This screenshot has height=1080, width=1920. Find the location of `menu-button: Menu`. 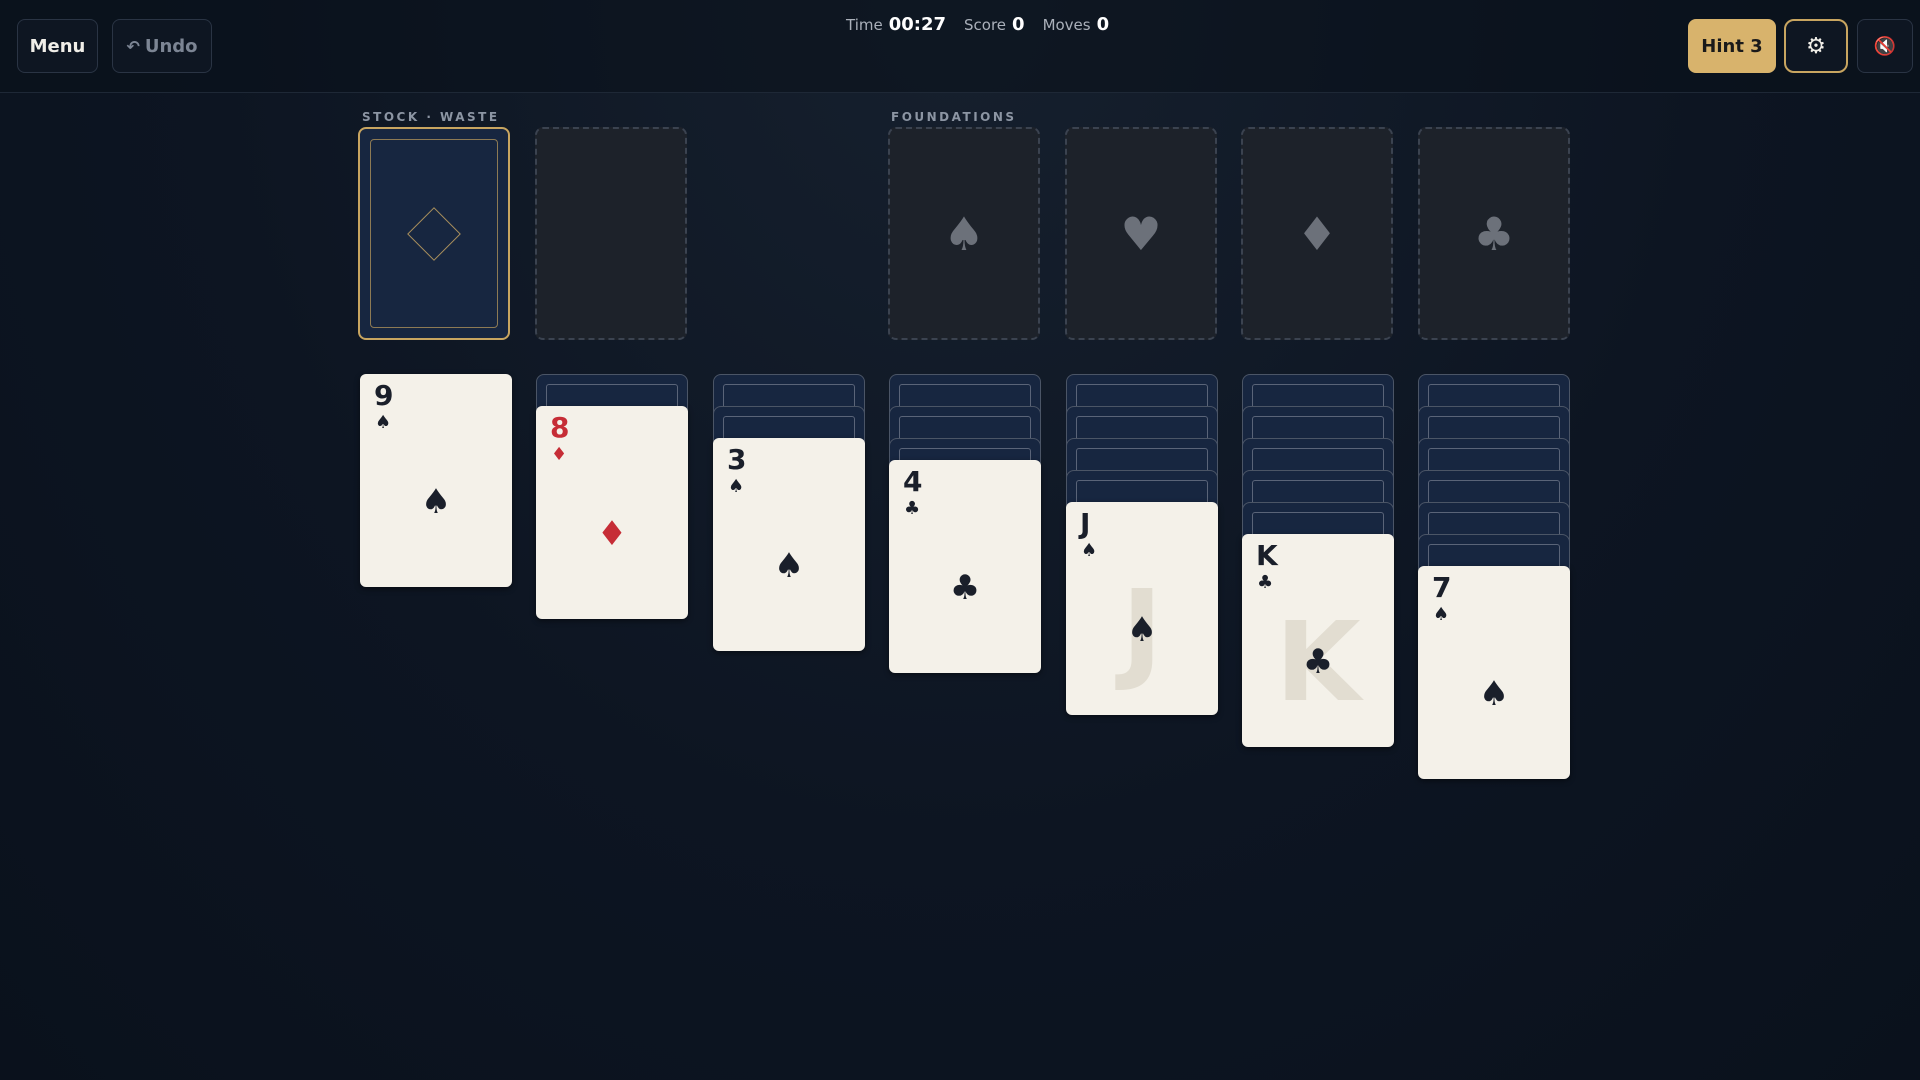

menu-button: Menu is located at coordinates (57, 46).